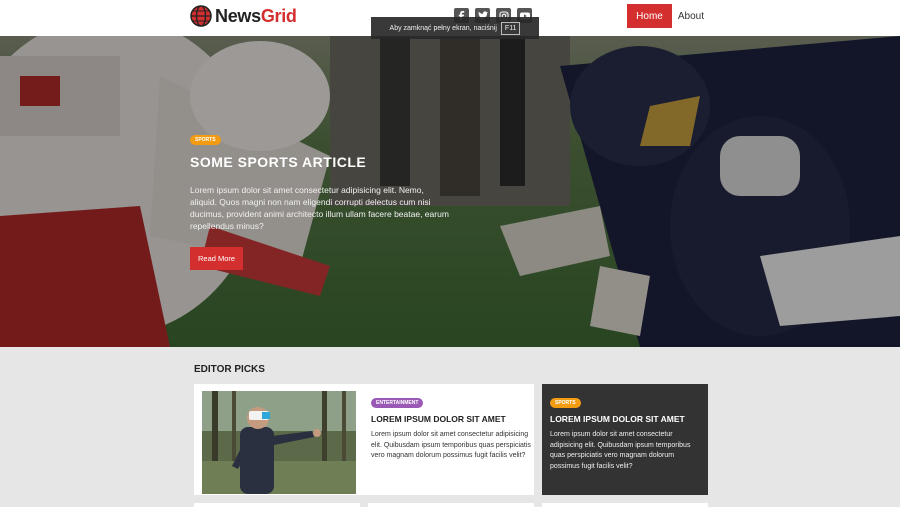 Image resolution: width=900 pixels, height=507 pixels. I want to click on card-category-badge: ENTERTAINMENT, so click(397, 403).